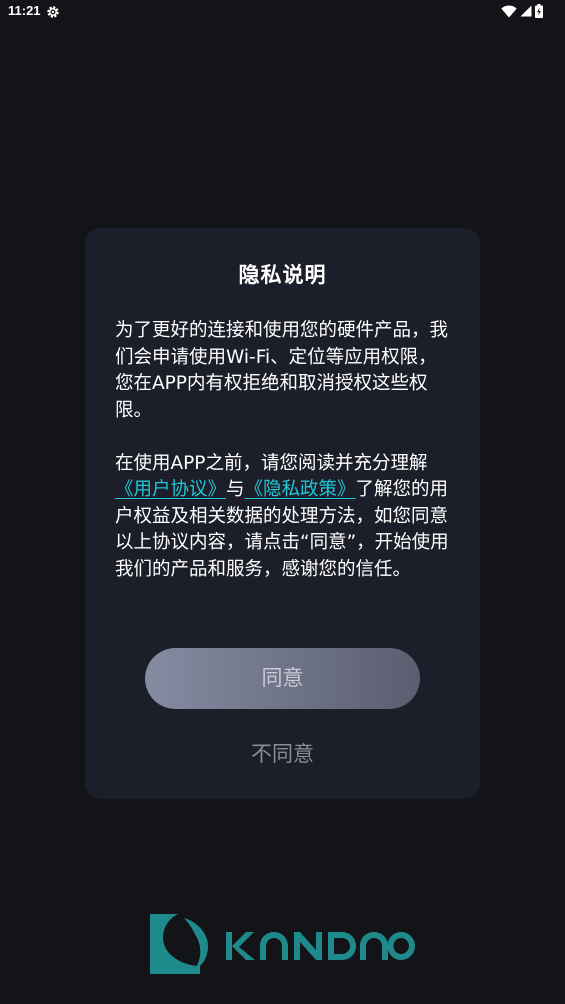 This screenshot has width=565, height=1004. What do you see at coordinates (300, 489) in the screenshot?
I see `privacy-policy-link: 《隐私政策》` at bounding box center [300, 489].